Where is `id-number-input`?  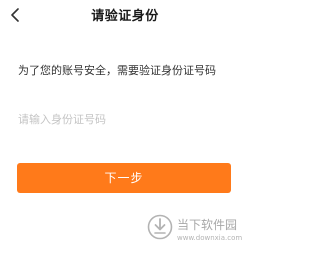 id-number-input is located at coordinates (125, 119).